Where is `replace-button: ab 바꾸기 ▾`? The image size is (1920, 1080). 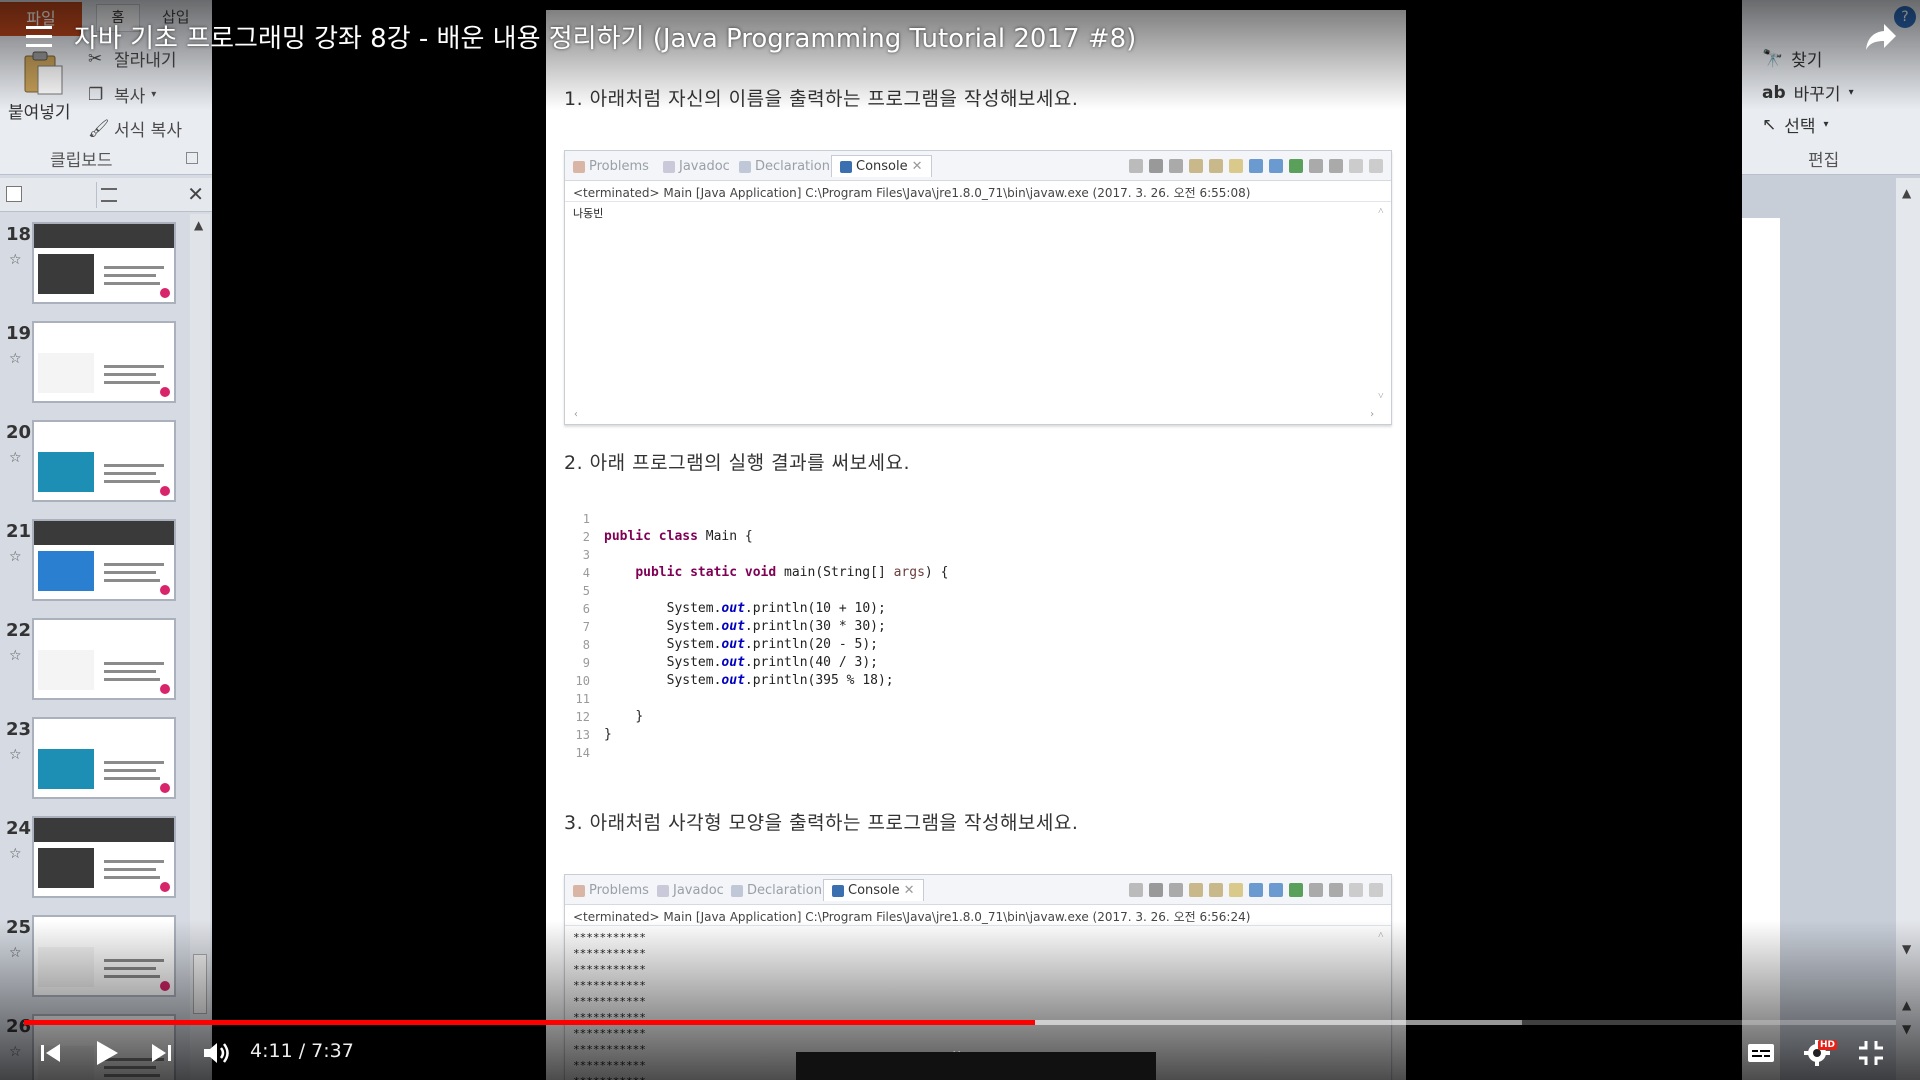
replace-button: ab 바꾸기 ▾ is located at coordinates (1808, 93).